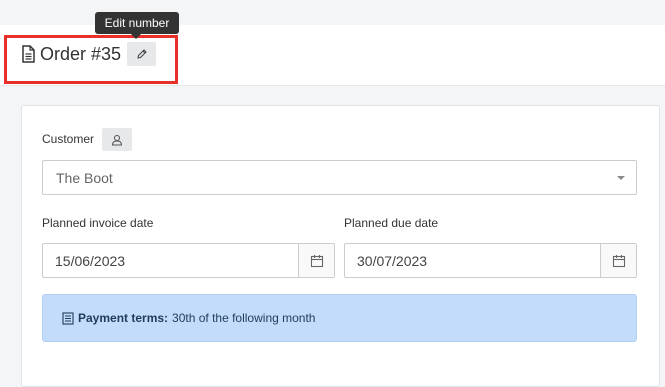  Describe the element at coordinates (68, 139) in the screenshot. I see `customer-label: Customer` at that location.